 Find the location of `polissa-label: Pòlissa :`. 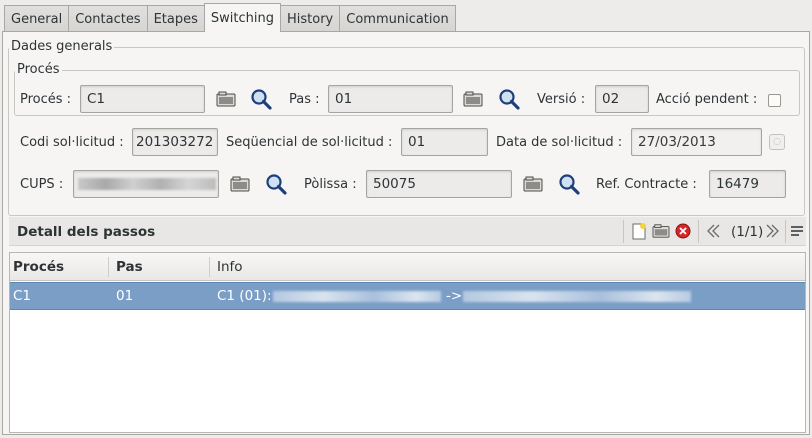

polissa-label: Pòlissa : is located at coordinates (330, 184).